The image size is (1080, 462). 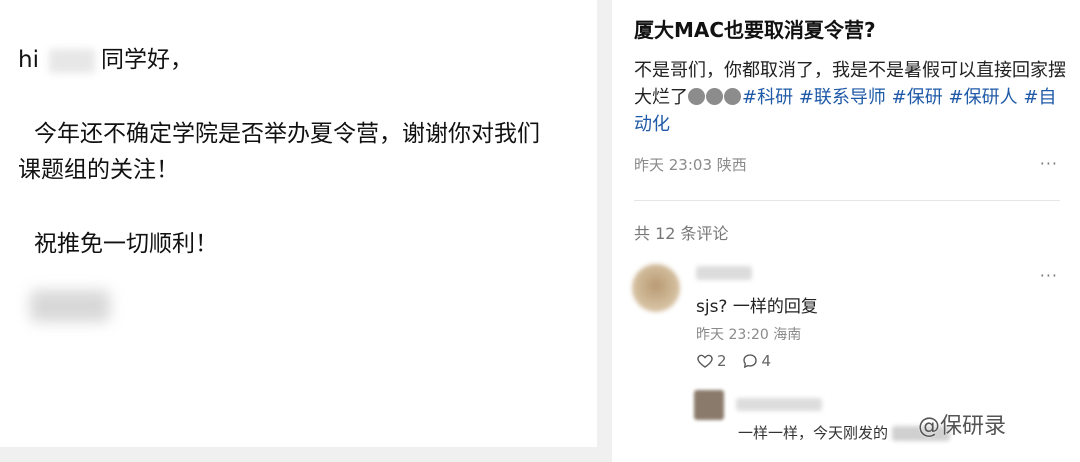 What do you see at coordinates (962, 426) in the screenshot?
I see `watermark: @保研录` at bounding box center [962, 426].